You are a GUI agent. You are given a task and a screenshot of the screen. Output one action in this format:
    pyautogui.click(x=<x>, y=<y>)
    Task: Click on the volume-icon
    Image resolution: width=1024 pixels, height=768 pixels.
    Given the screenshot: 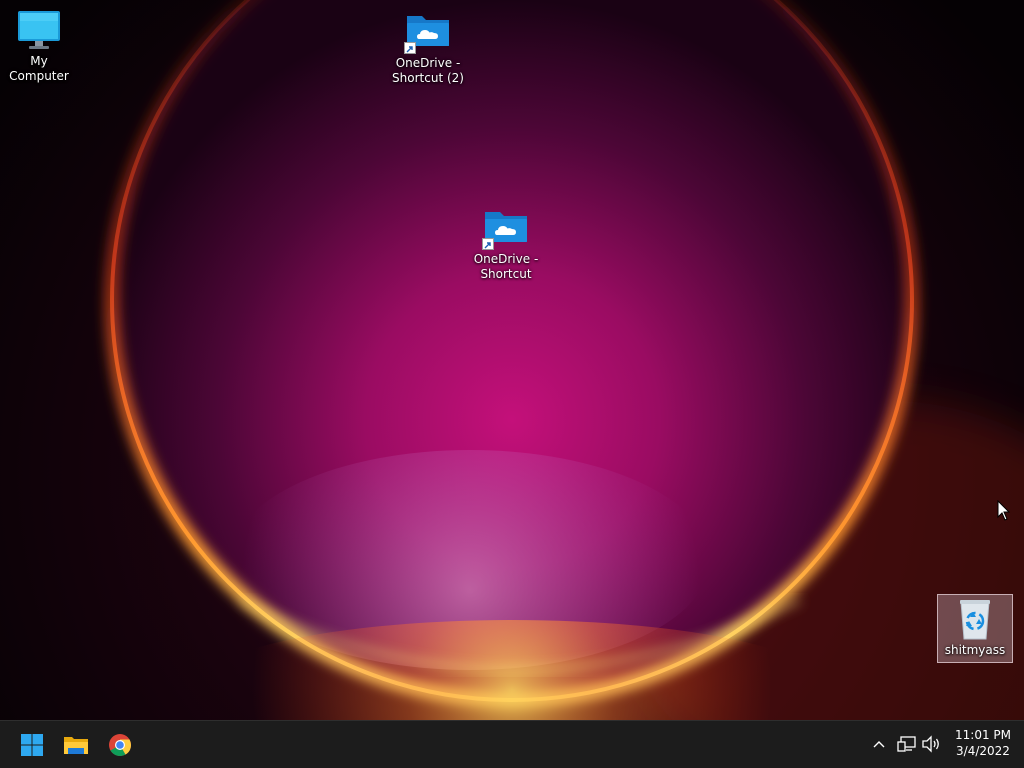 What is the action you would take?
    pyautogui.click(x=930, y=744)
    